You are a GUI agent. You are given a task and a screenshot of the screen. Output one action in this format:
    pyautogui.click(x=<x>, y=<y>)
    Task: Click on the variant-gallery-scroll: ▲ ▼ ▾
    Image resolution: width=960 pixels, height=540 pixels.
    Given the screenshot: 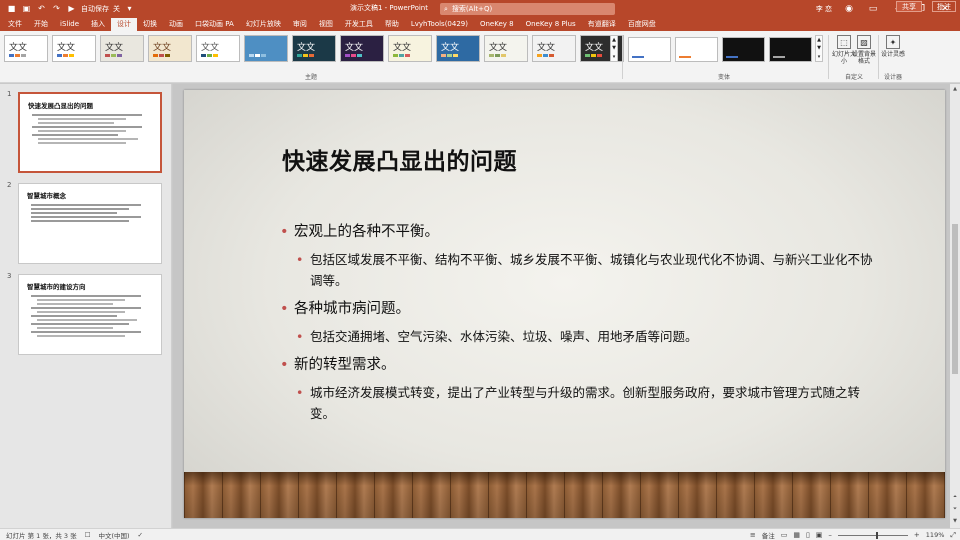 What is the action you would take?
    pyautogui.click(x=819, y=48)
    